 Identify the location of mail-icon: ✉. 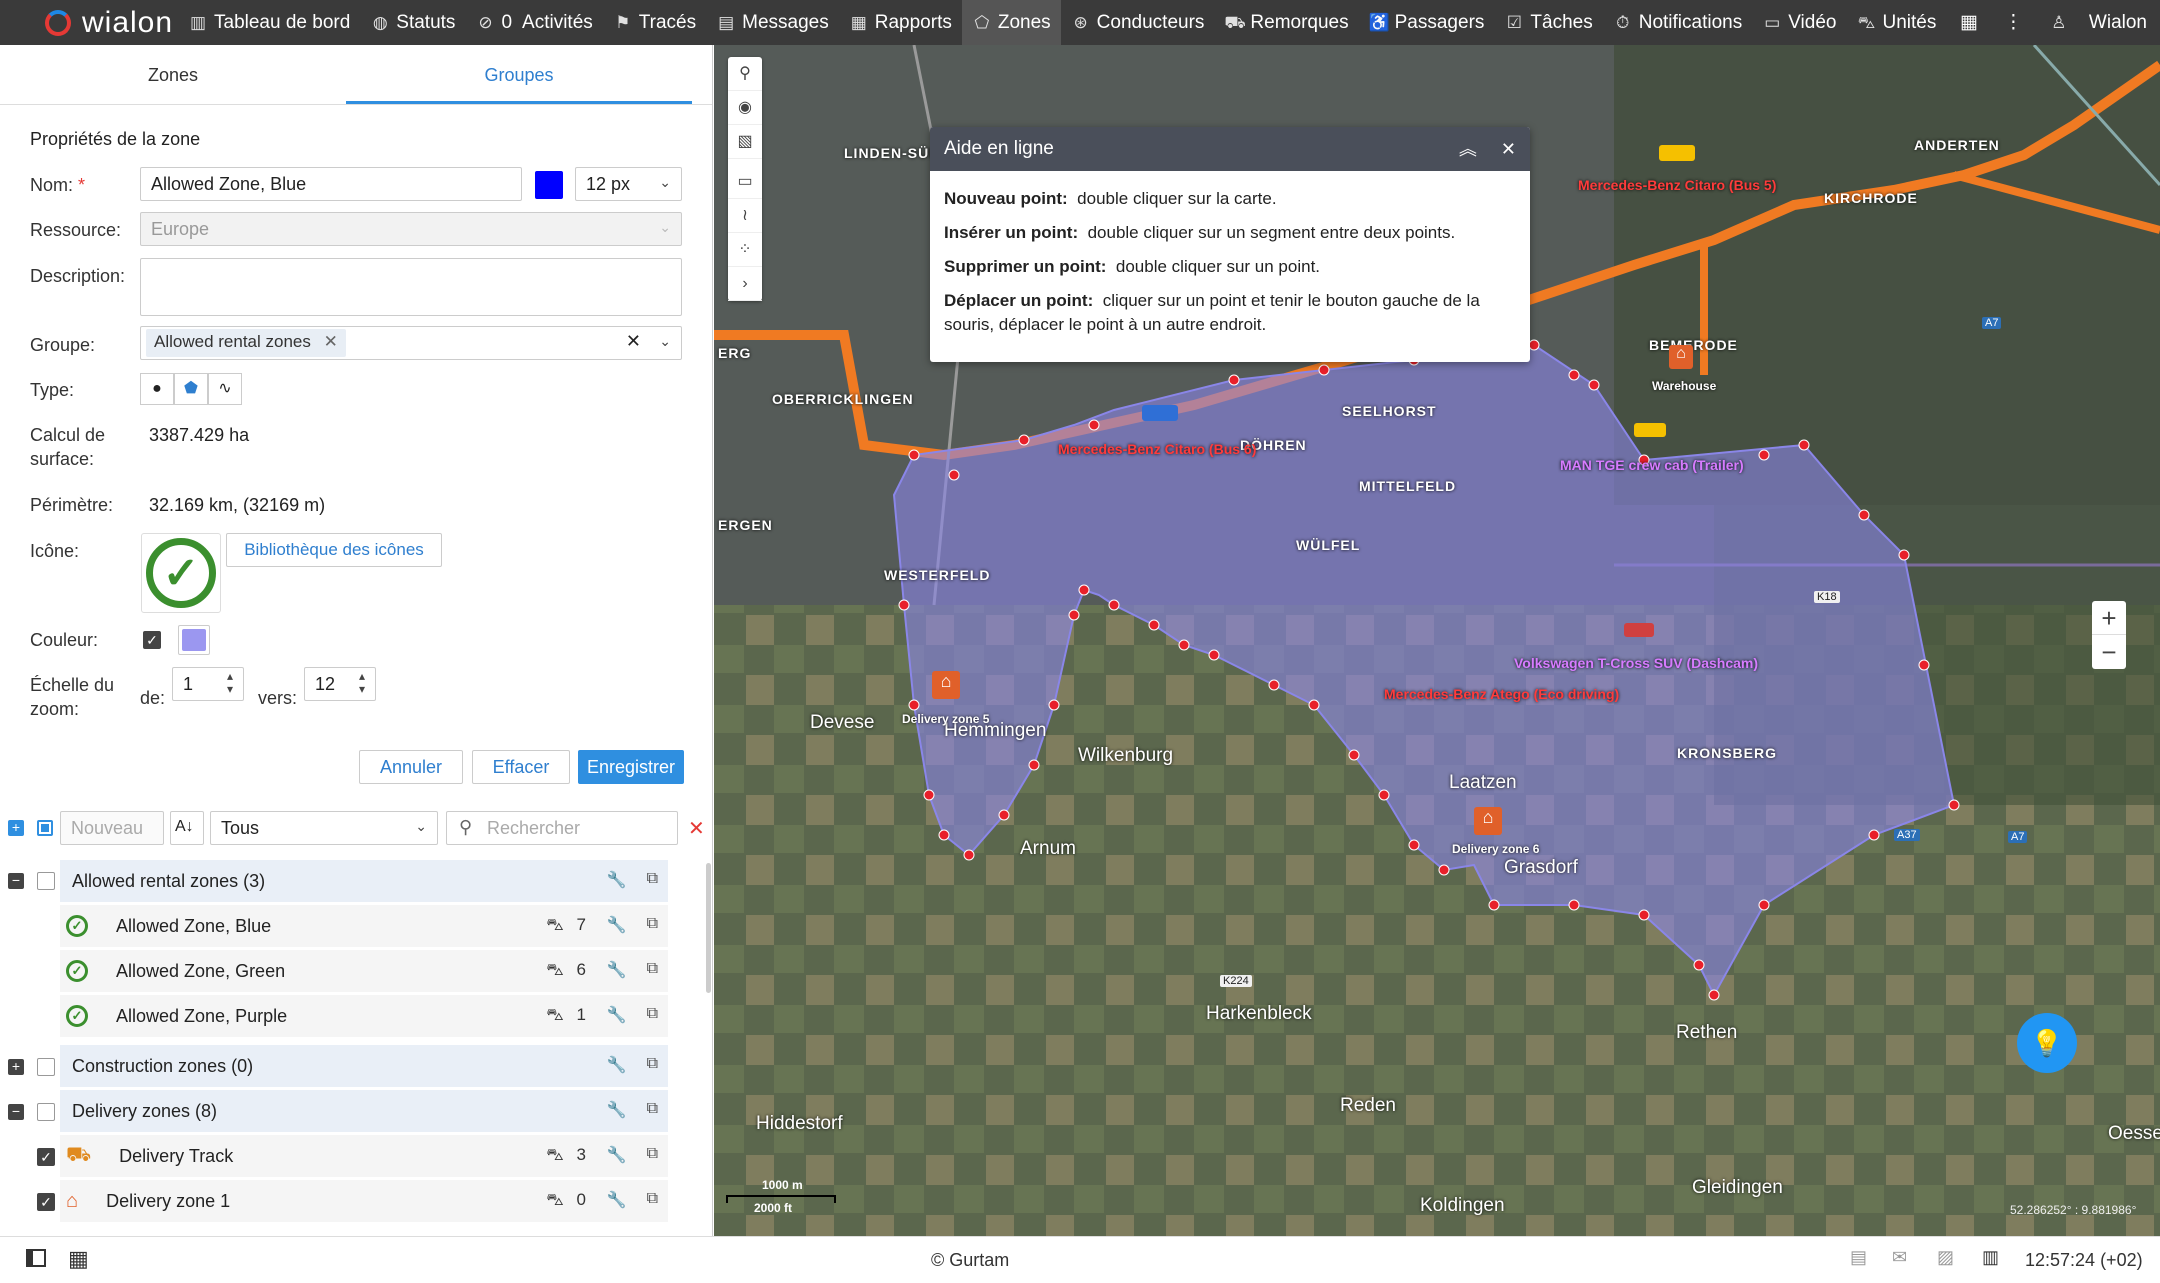
(1899, 1257).